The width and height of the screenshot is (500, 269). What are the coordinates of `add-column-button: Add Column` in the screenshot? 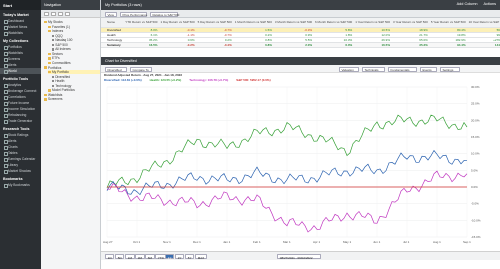 It's located at (467, 4).